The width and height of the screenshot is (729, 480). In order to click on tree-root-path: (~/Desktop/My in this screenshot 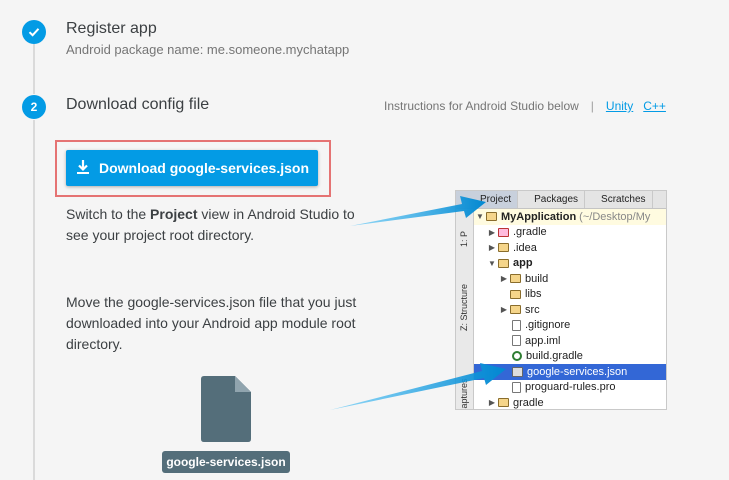, I will do `click(615, 216)`.